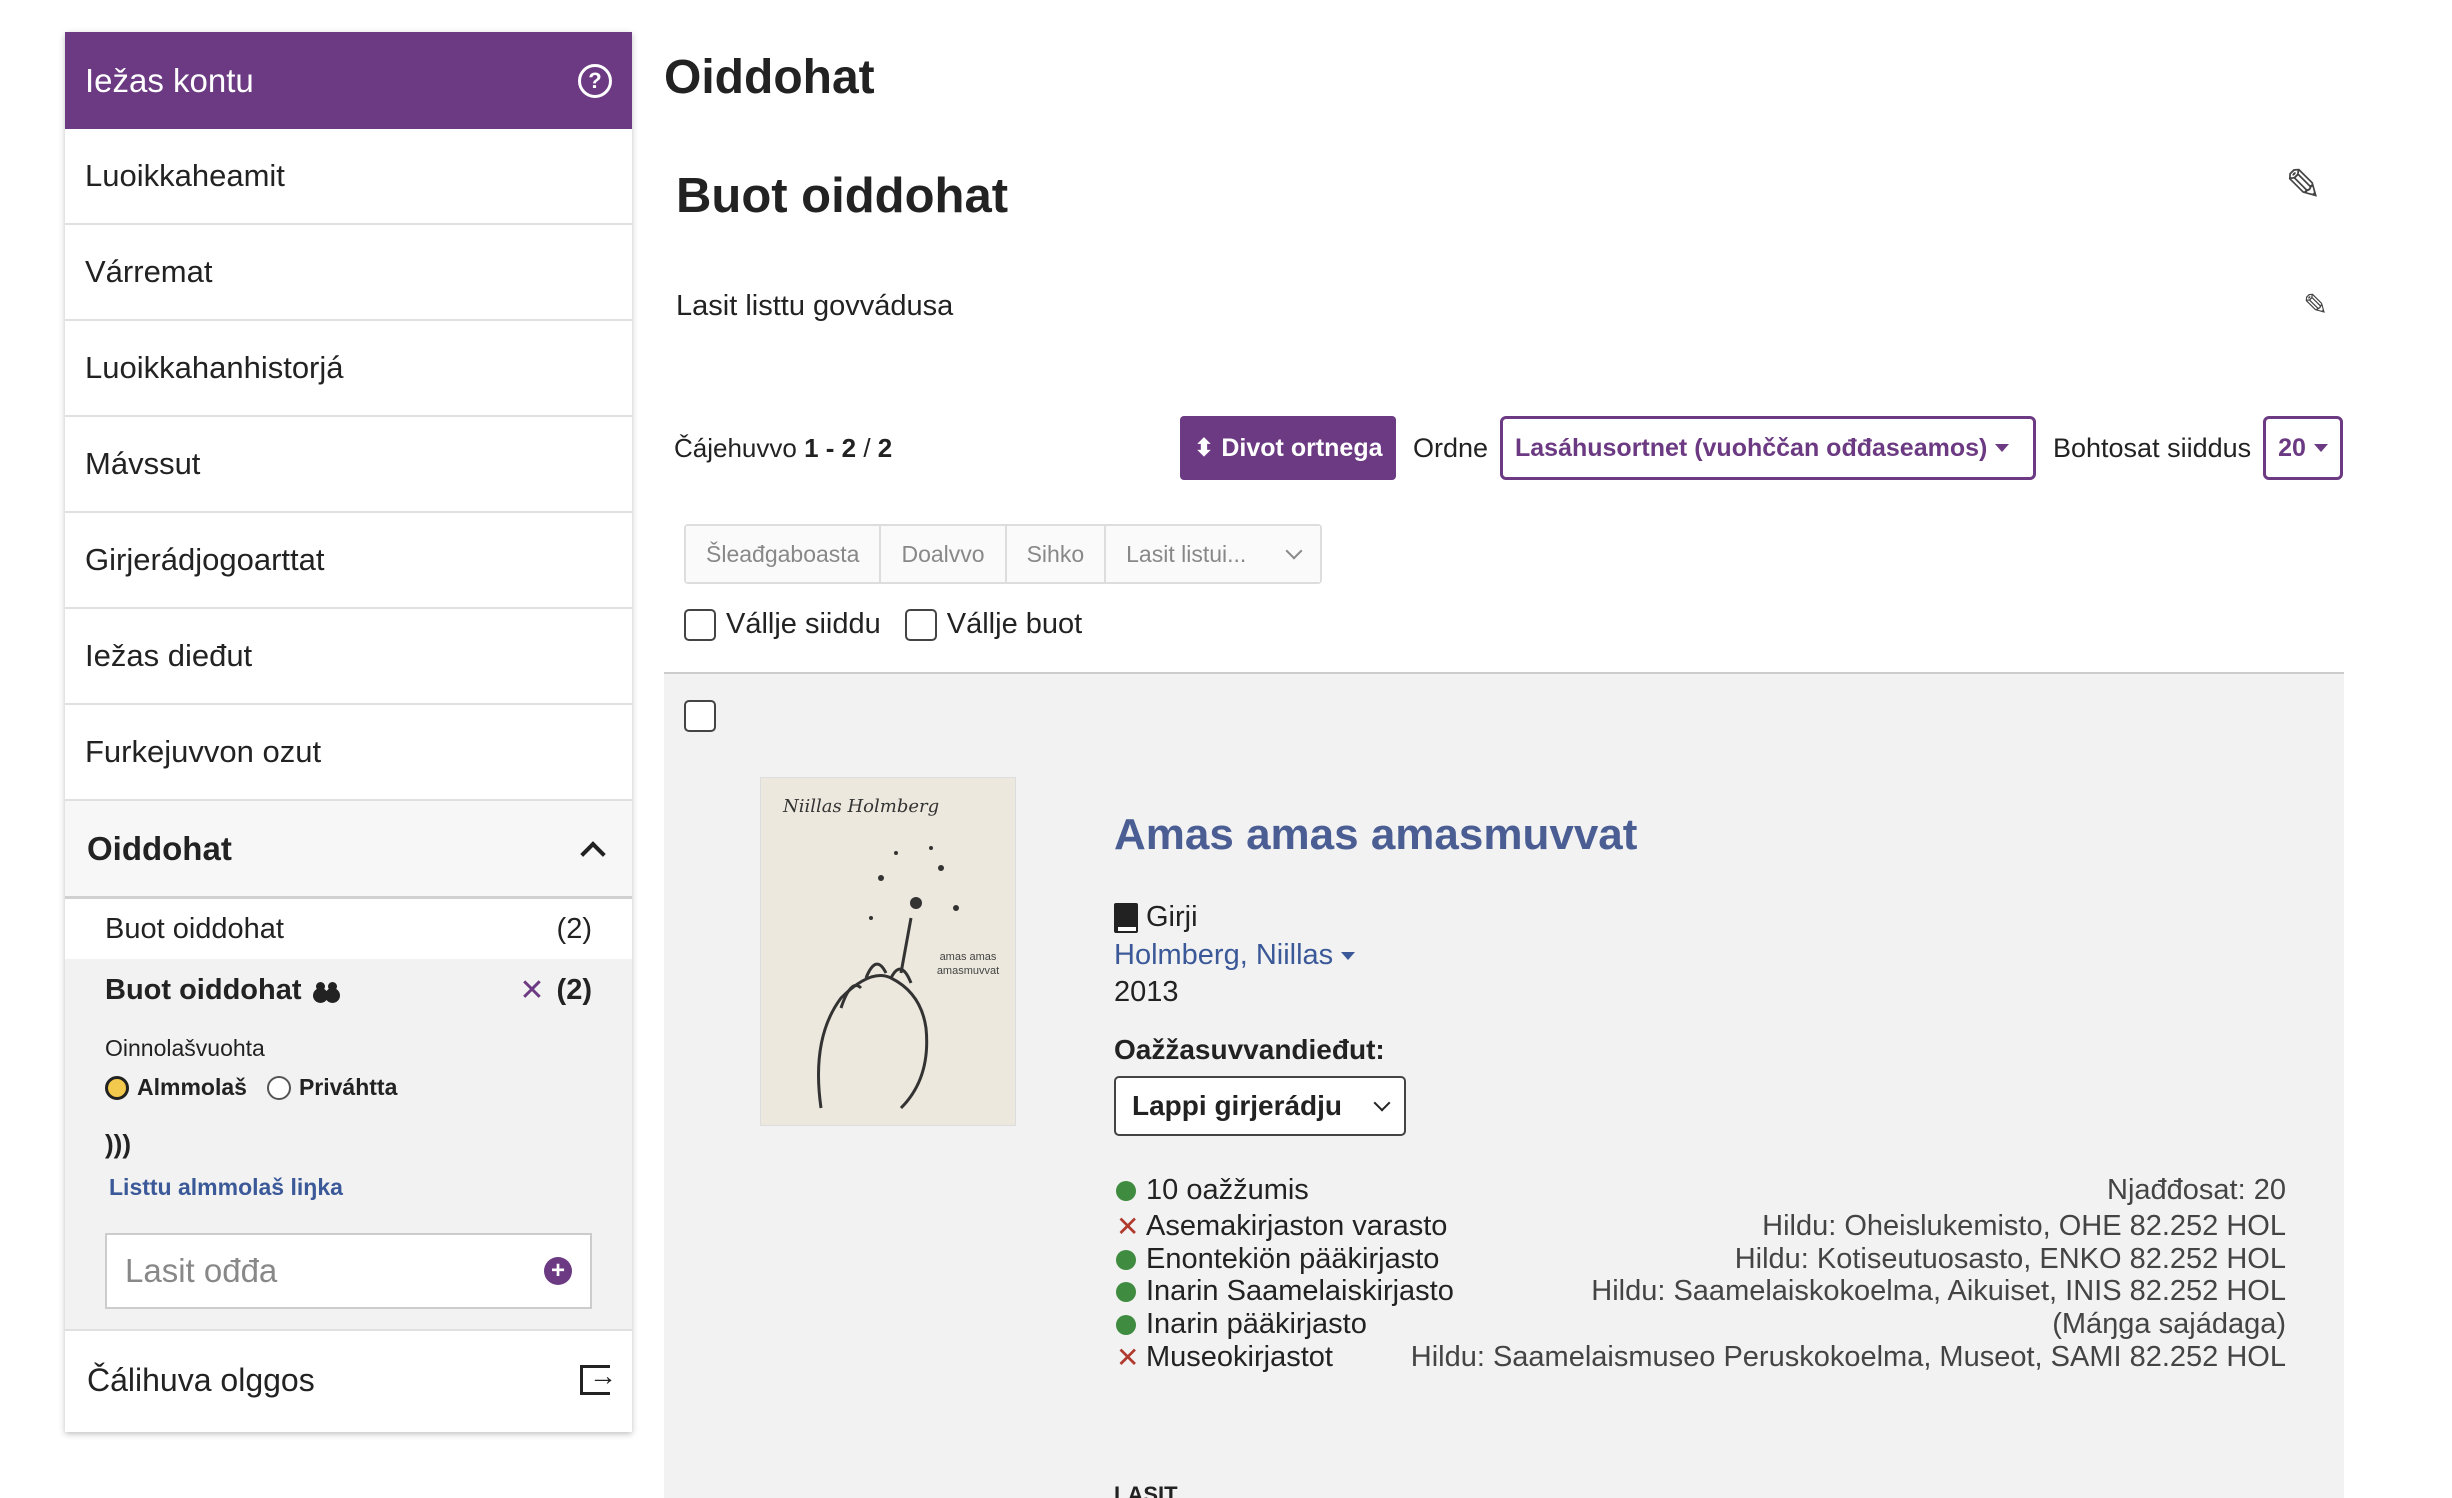 The image size is (2452, 1498). I want to click on sidebar-lists-toggle: Oiddohat, so click(348, 850).